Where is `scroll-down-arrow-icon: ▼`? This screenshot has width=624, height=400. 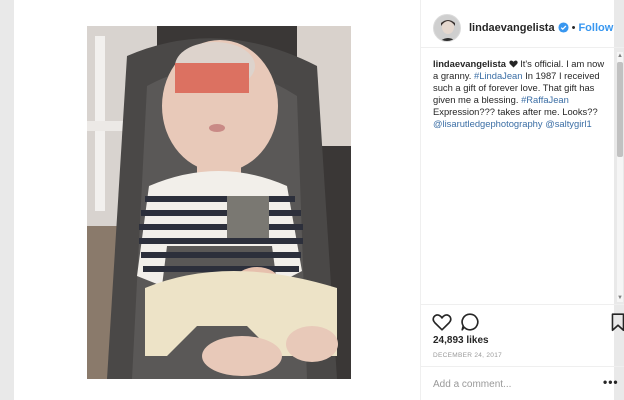 scroll-down-arrow-icon: ▼ is located at coordinates (620, 298).